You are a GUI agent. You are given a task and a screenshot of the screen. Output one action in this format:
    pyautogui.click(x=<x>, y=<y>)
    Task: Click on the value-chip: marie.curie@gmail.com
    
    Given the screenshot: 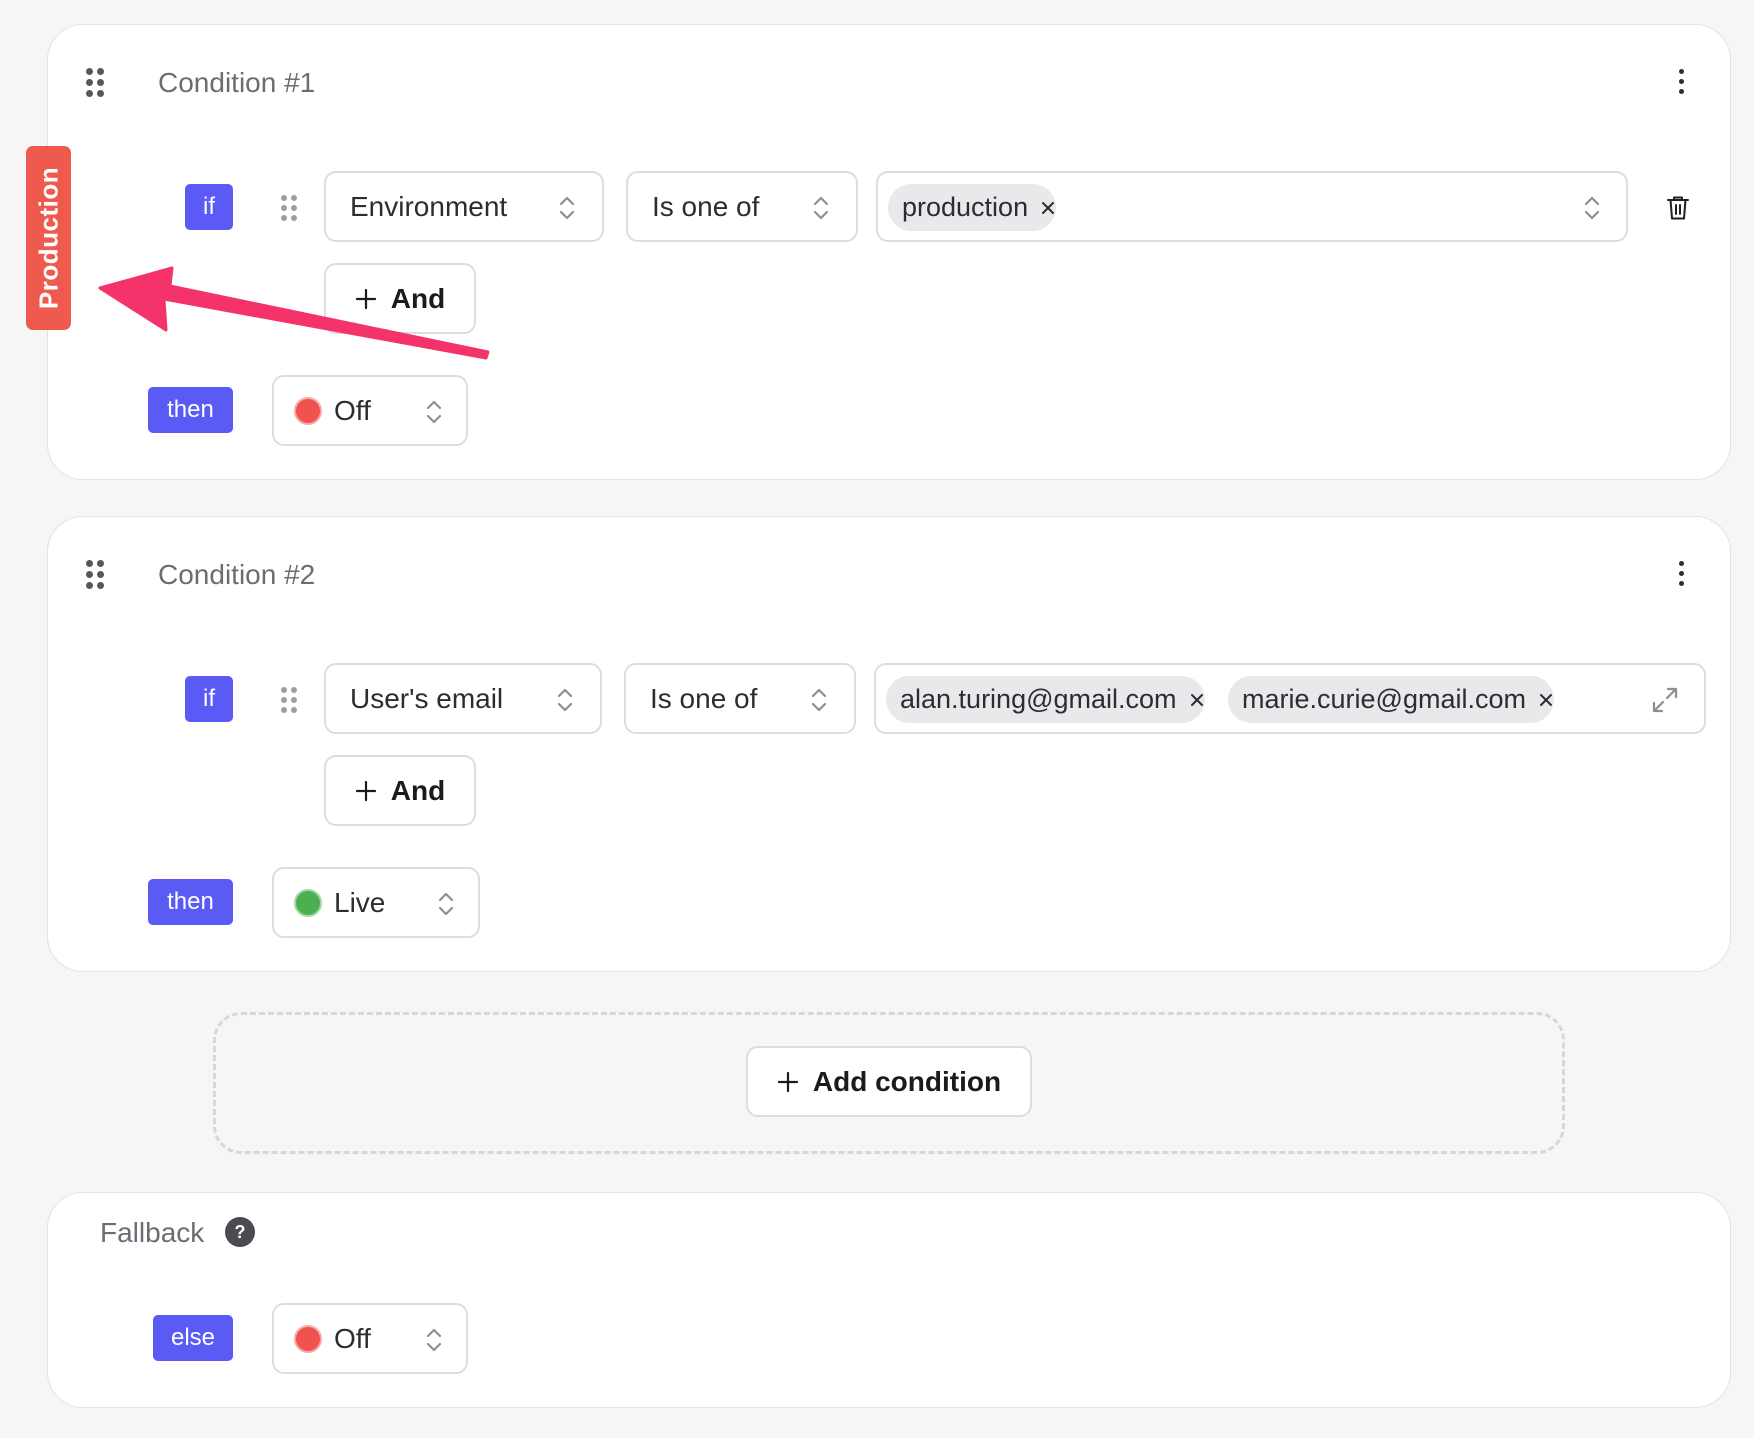 What is the action you would take?
    pyautogui.click(x=1391, y=699)
    